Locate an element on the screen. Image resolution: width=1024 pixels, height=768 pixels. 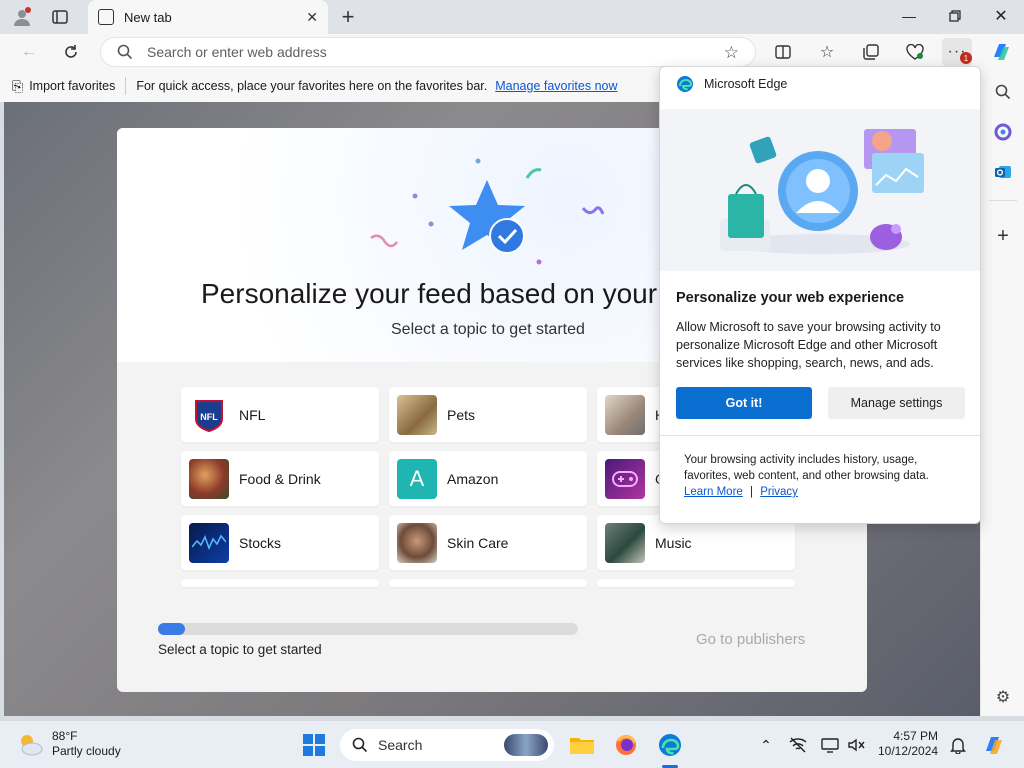
outlook-icon is located at coordinates (1003, 172).